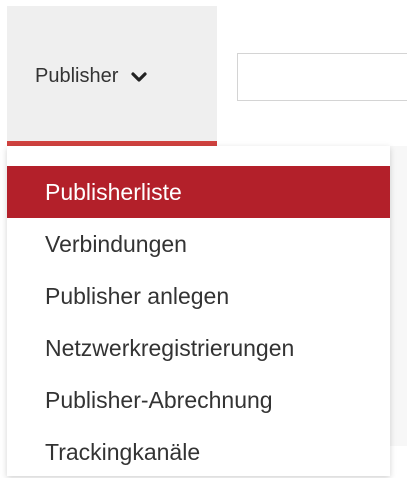 This screenshot has height=478, width=407. Describe the element at coordinates (398, 296) in the screenshot. I see `background-panel` at that location.